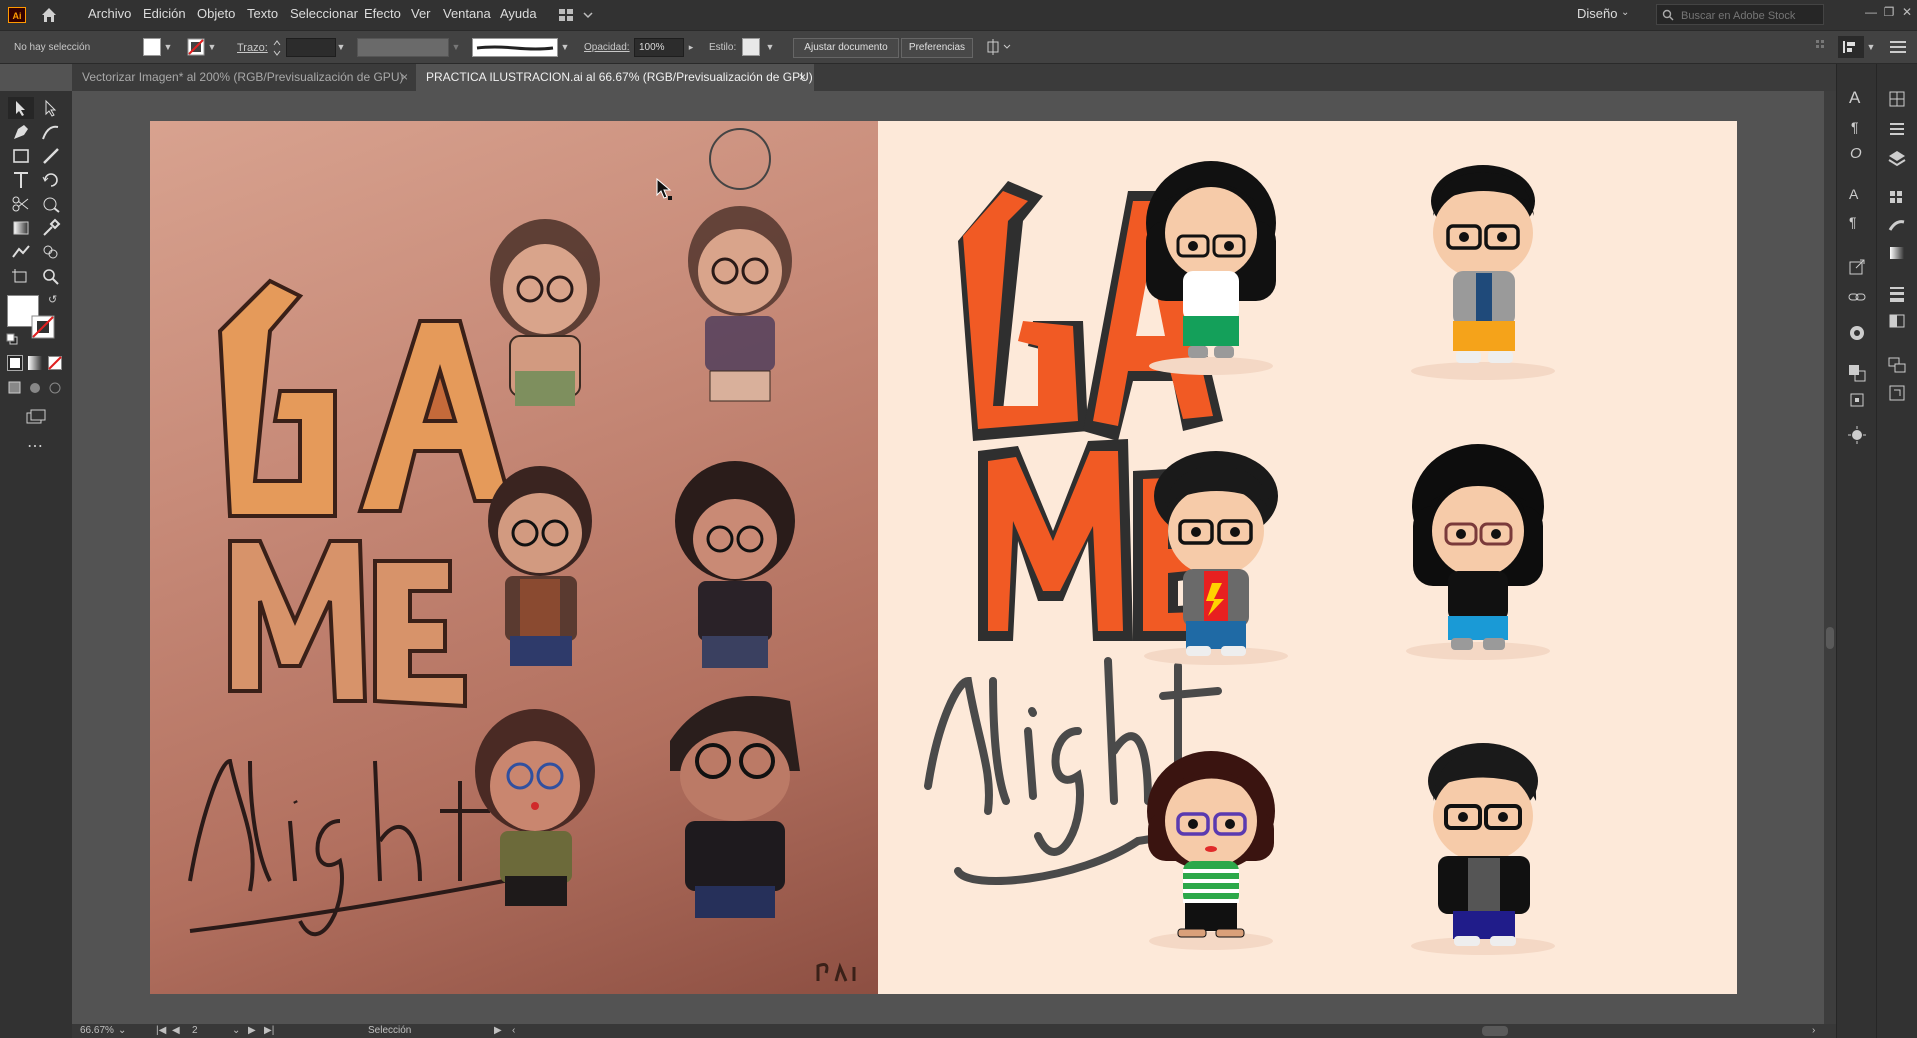 This screenshot has height=1038, width=1917. What do you see at coordinates (40, 325) in the screenshot?
I see `stroke-color` at bounding box center [40, 325].